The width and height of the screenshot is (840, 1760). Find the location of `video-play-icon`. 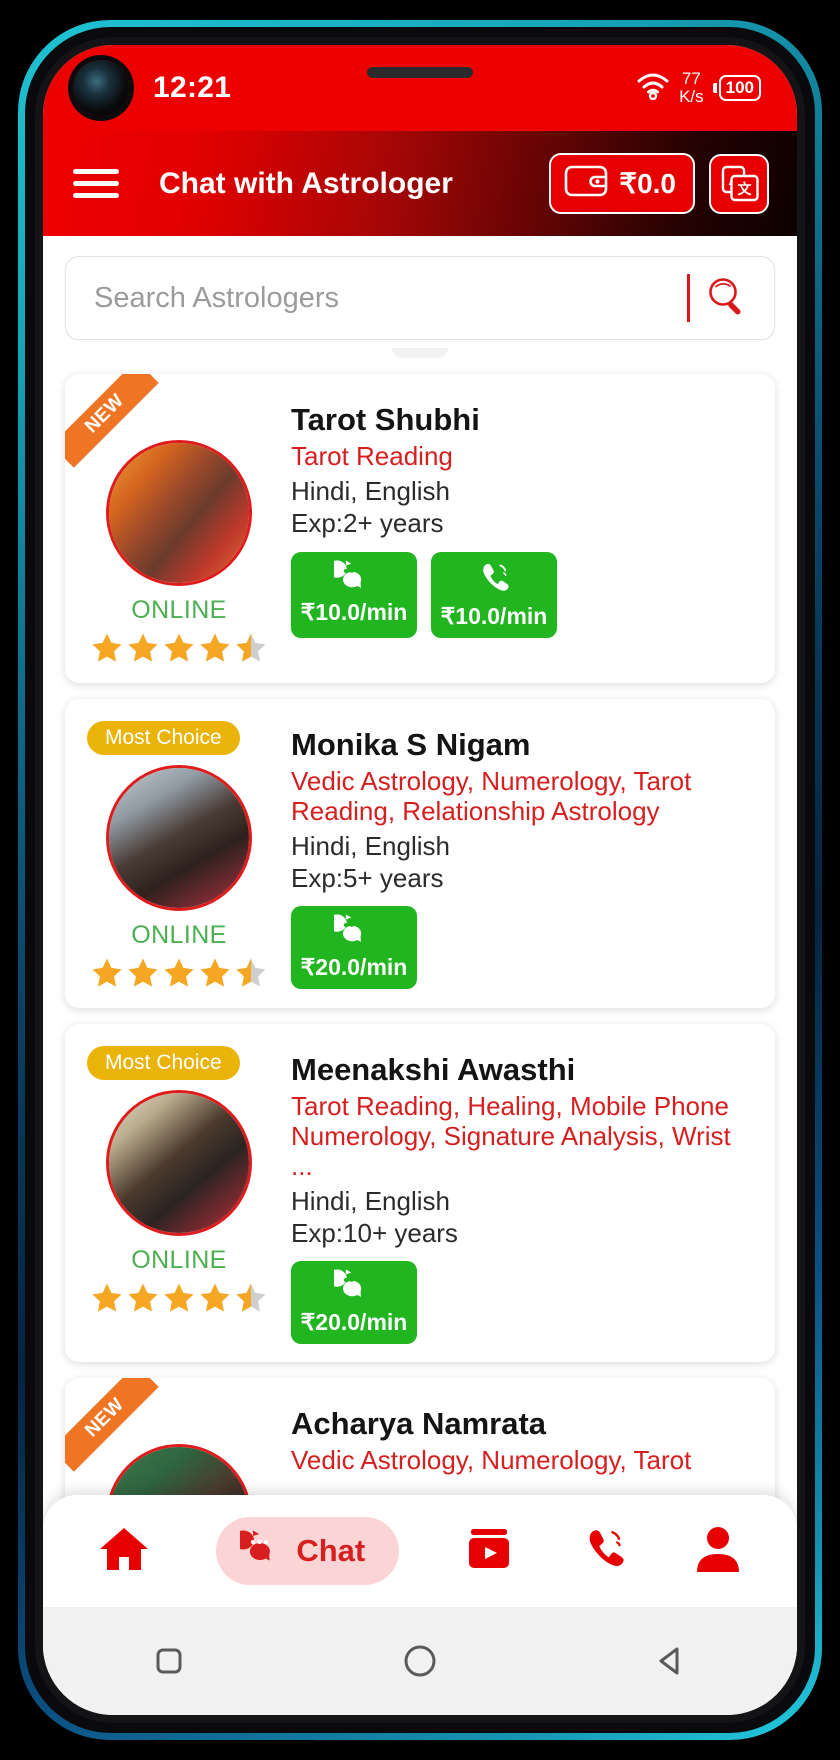

video-play-icon is located at coordinates (489, 1551).